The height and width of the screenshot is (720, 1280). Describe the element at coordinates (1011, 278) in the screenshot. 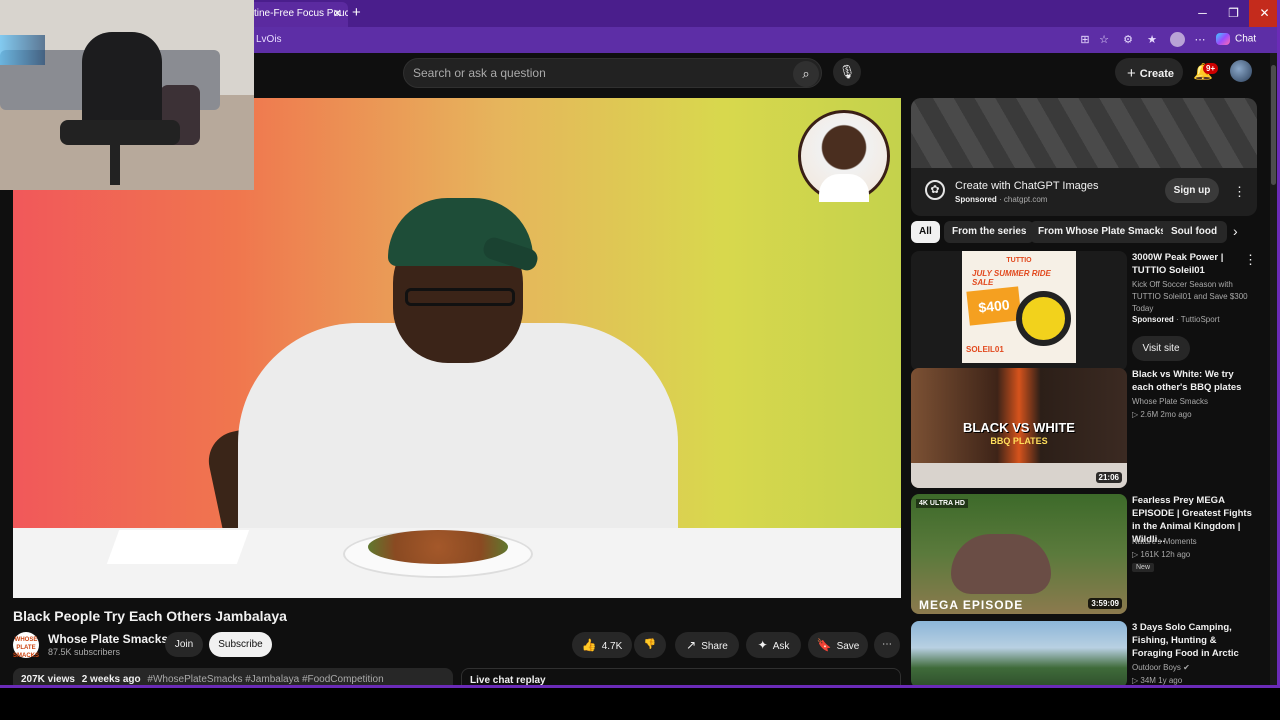

I see `poster-headline: JULY SUMMER RIDE SALE` at that location.